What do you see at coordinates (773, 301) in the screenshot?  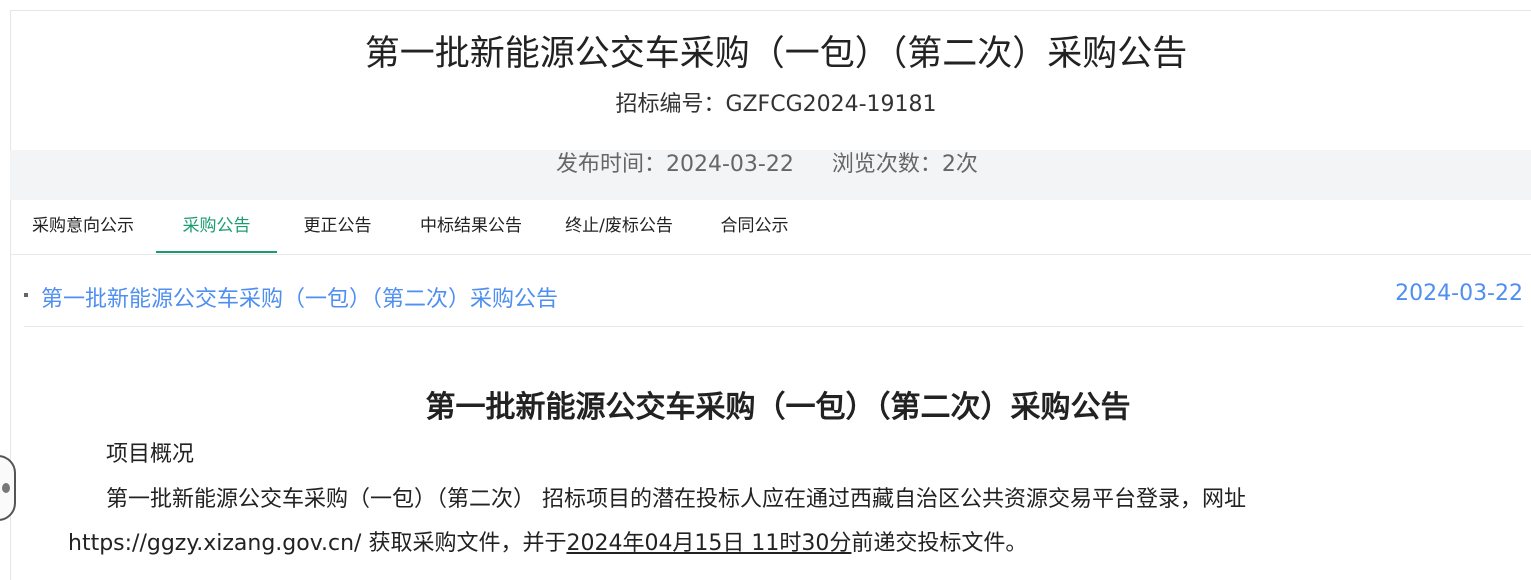 I see `notice-list-item: 第一批新能源公交车采购（一包）（第二次）采购公告 2024-03-22` at bounding box center [773, 301].